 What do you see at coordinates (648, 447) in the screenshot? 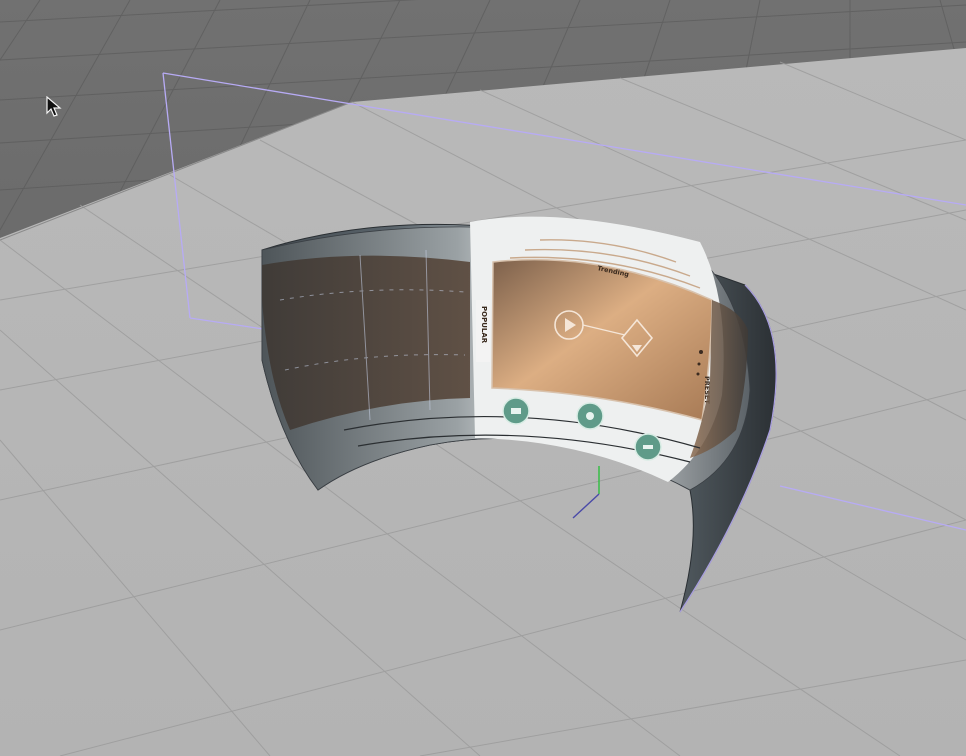
I see `teal-button-right` at bounding box center [648, 447].